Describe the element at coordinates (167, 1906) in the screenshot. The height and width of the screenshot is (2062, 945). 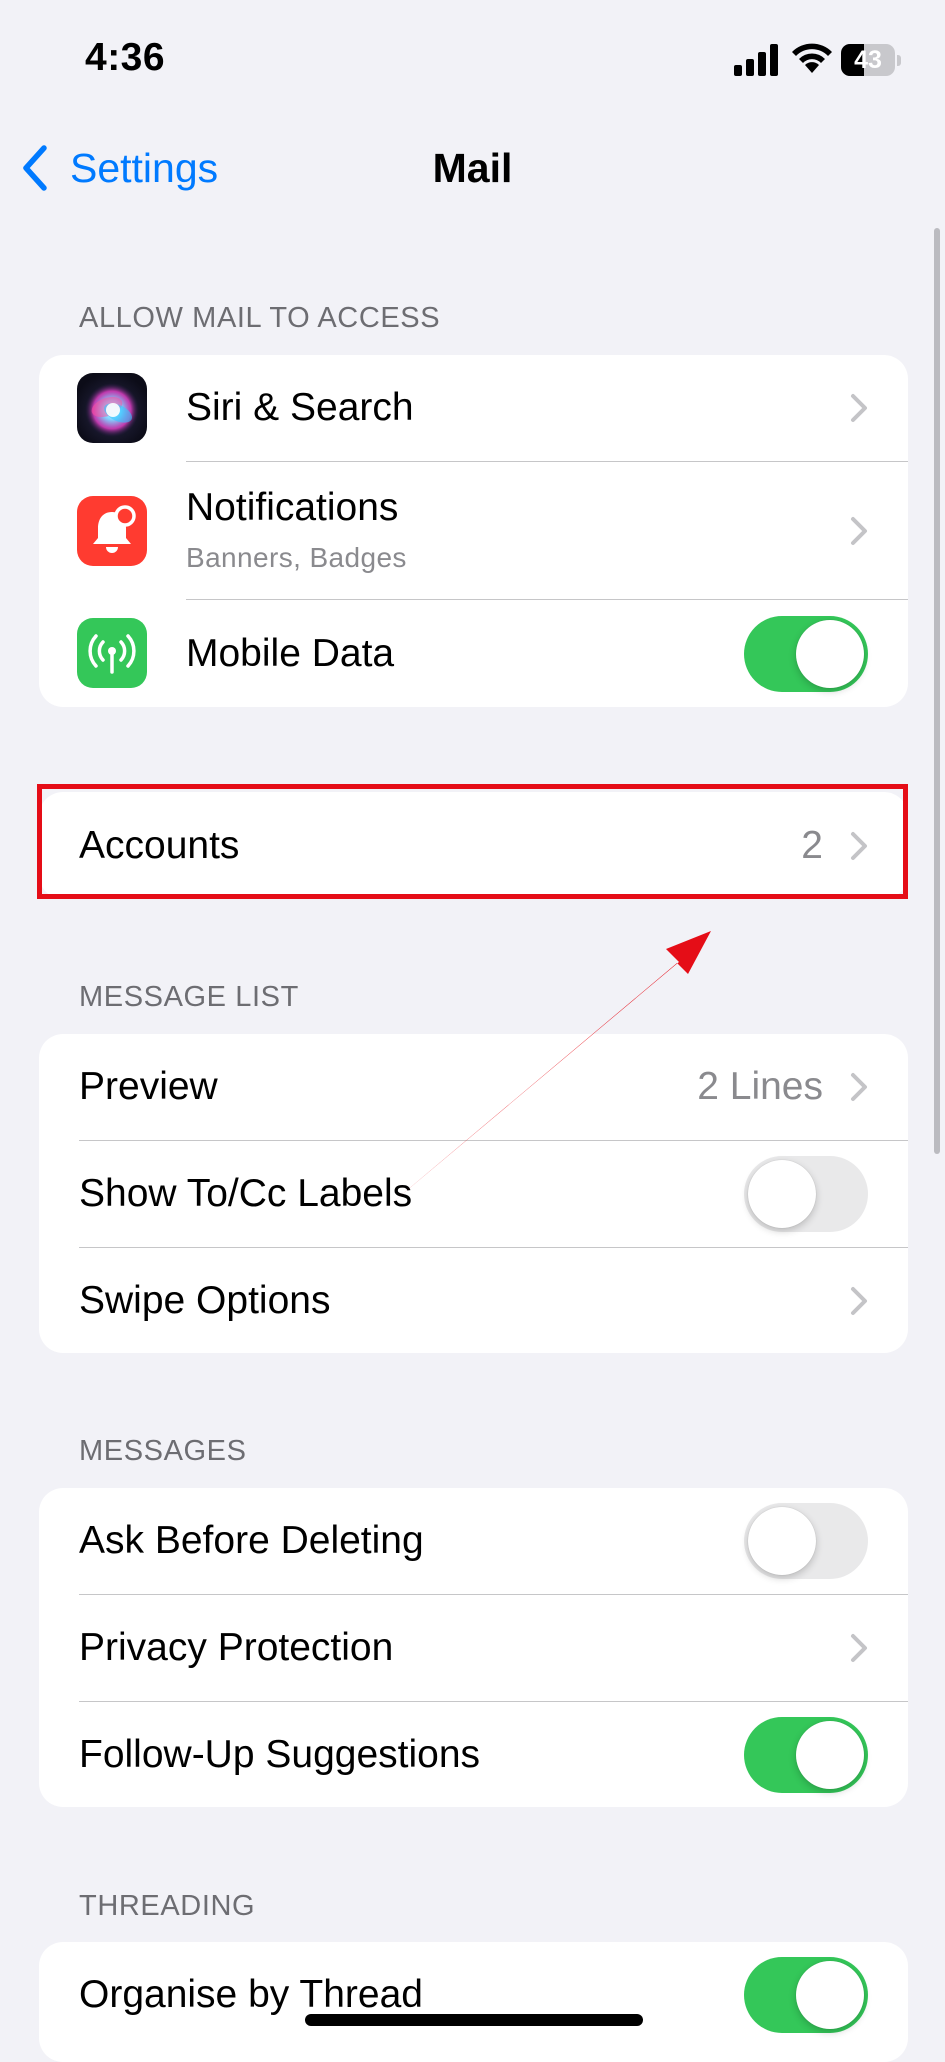
I see `section-header-threading: THREADING` at that location.